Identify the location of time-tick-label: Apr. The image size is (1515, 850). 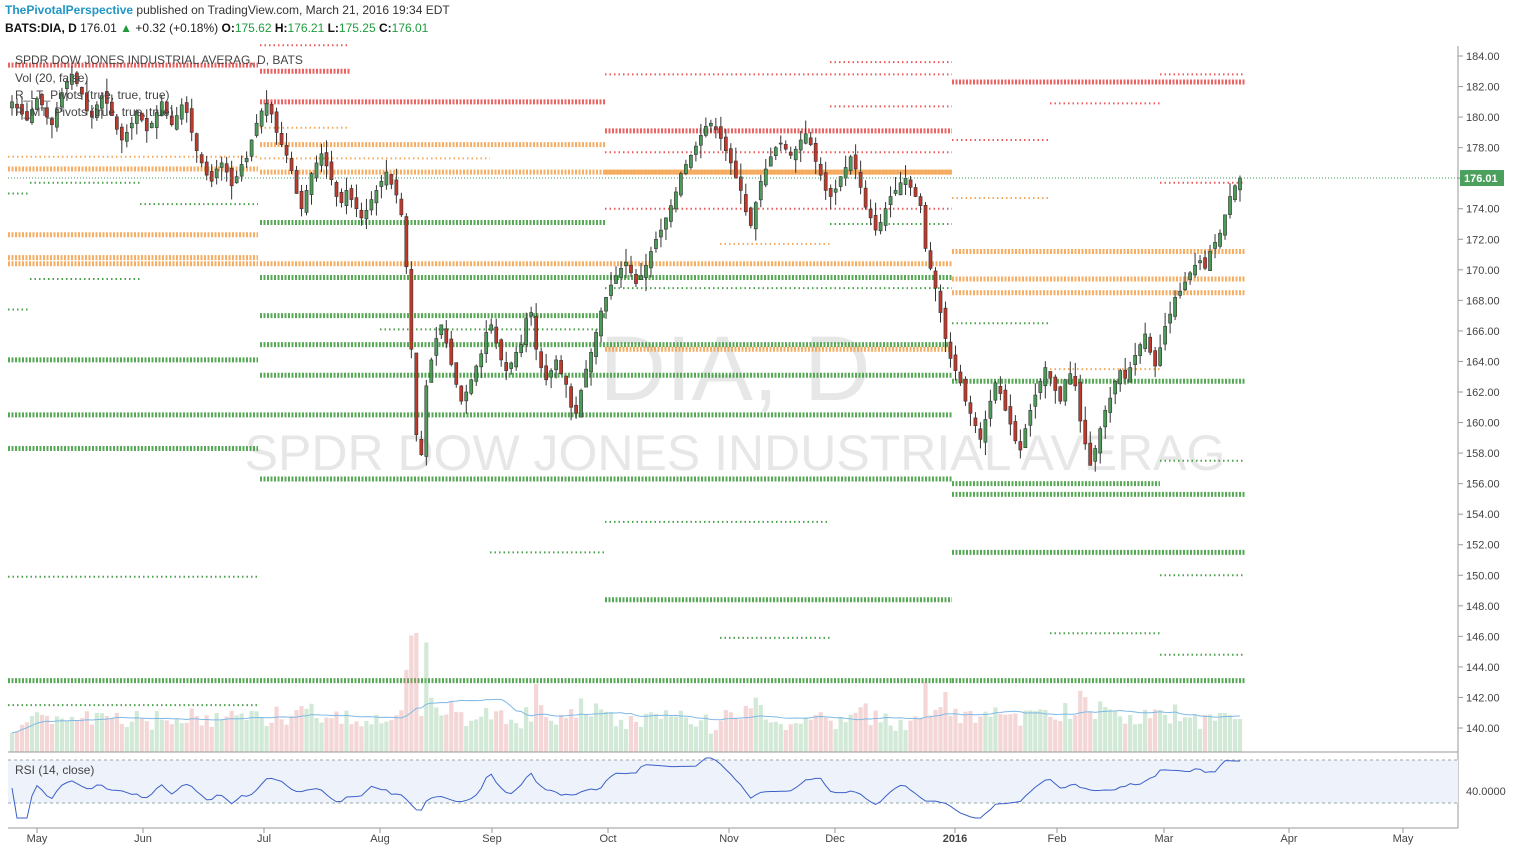
(1288, 839).